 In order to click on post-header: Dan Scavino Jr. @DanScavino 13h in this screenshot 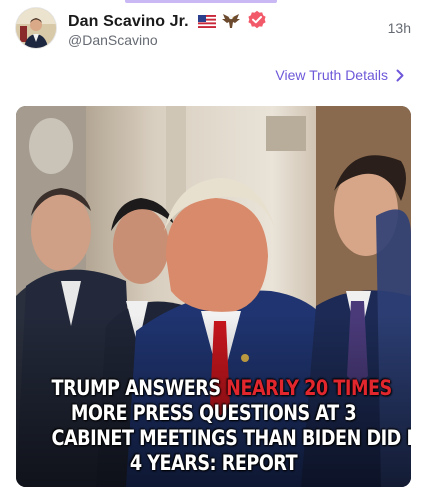, I will do `click(213, 27)`.